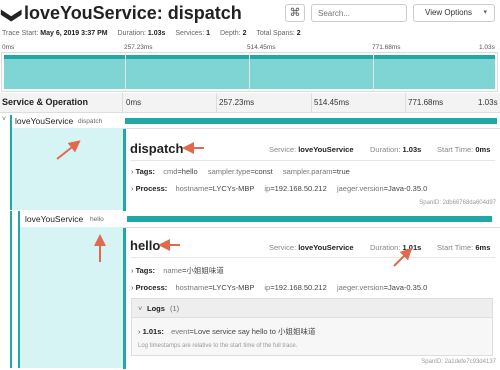  I want to click on tags-row: › Tags: name=小姐姐味道, so click(177, 270).